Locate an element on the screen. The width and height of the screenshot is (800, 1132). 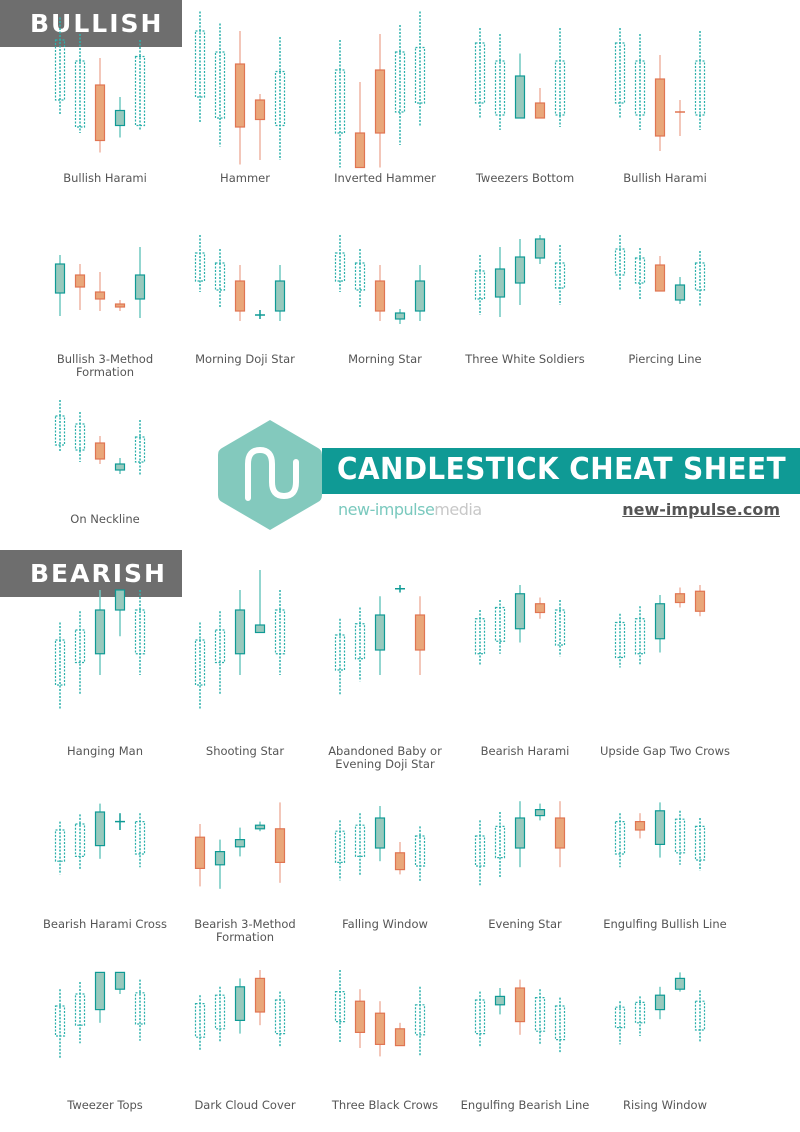
pattern-label: Piercing Line is located at coordinates (665, 359).